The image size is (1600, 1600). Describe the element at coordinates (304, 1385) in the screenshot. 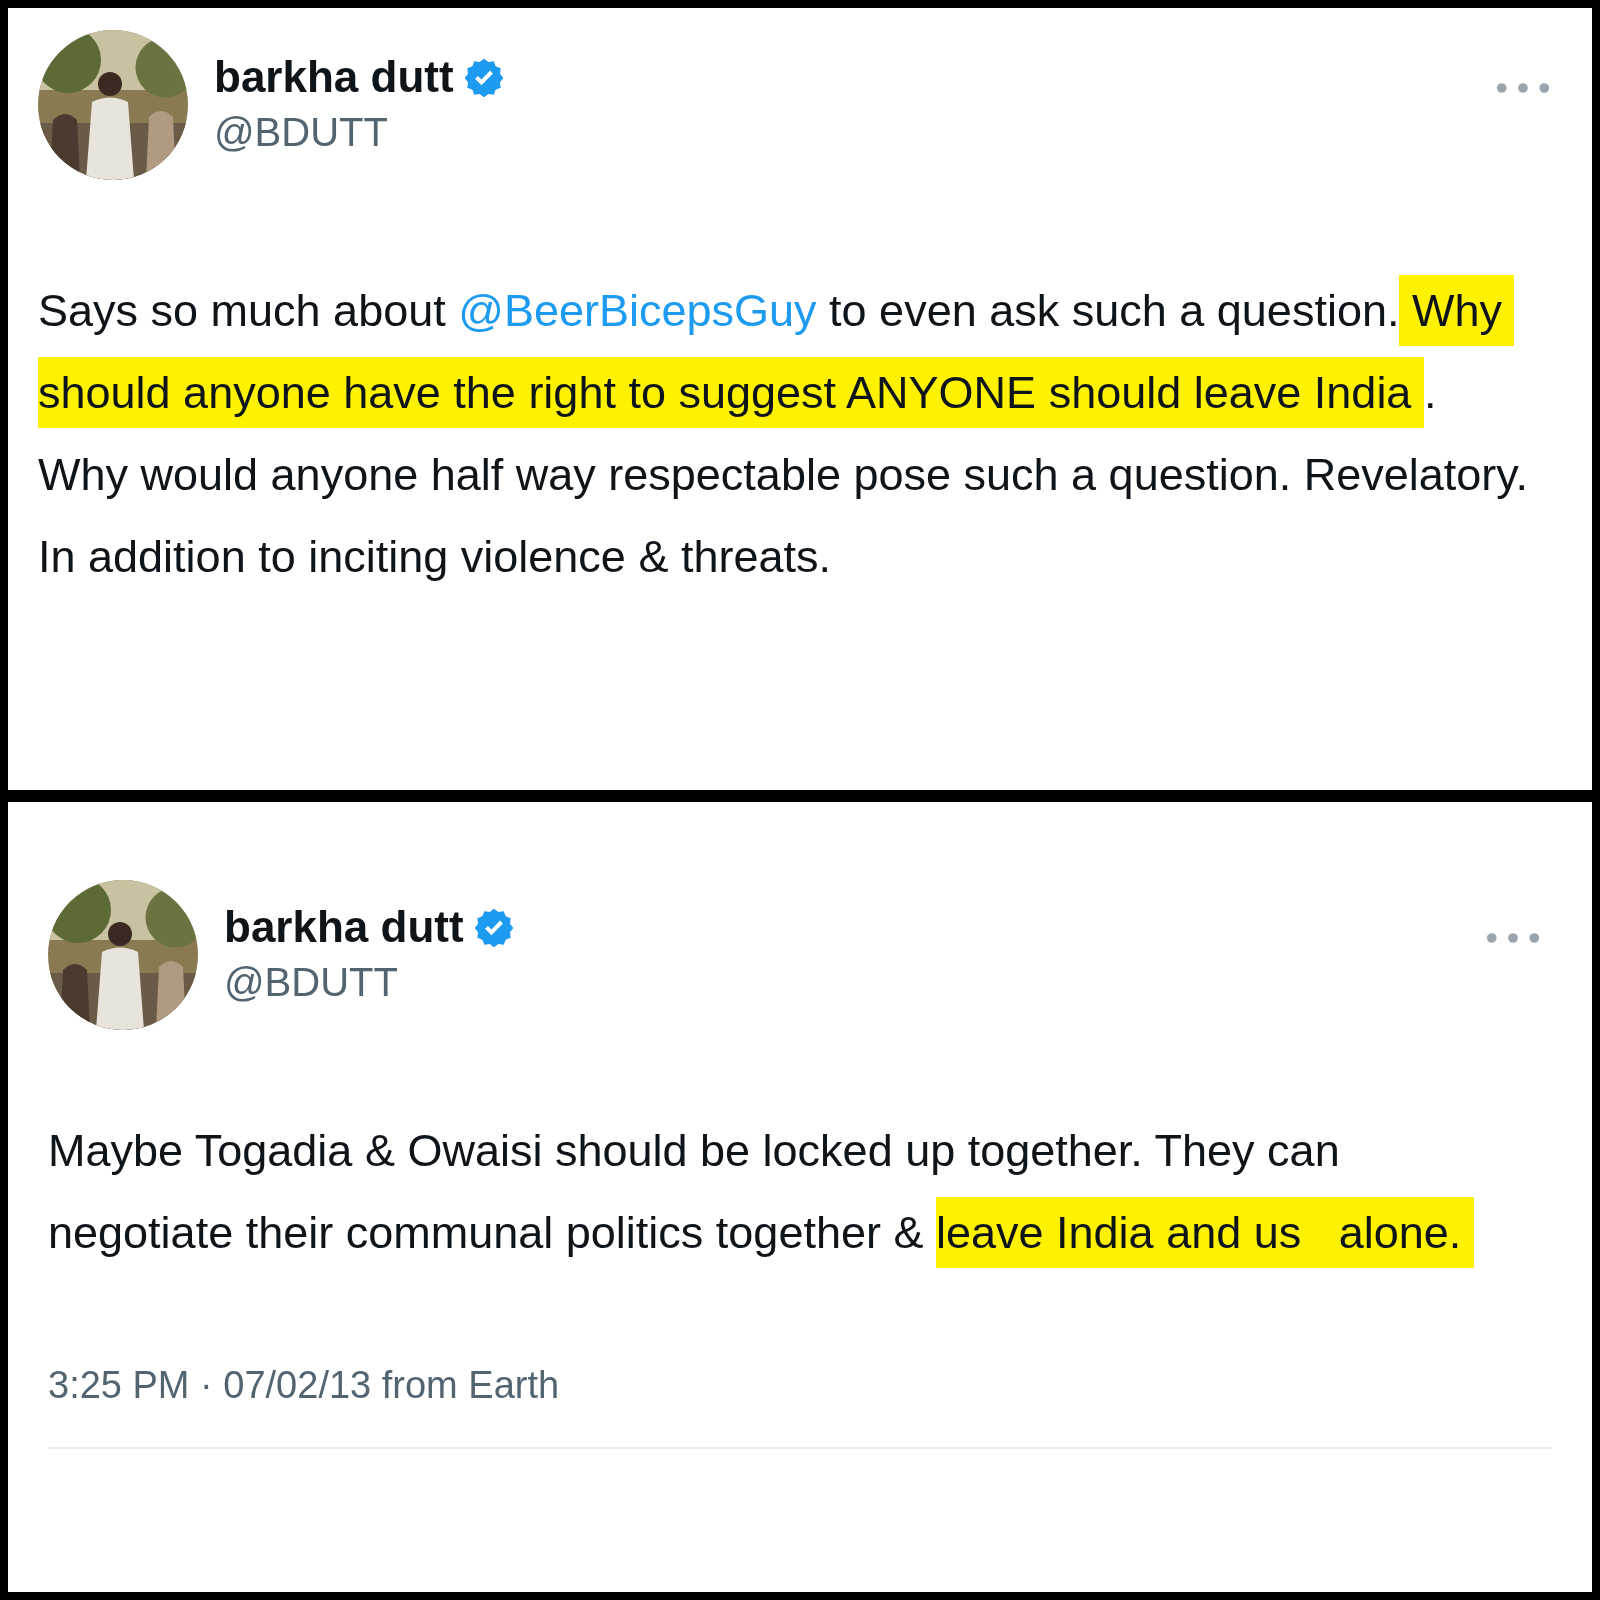

I see `tweet-timestamp: 3:25 PM · 07/02/13 from Earth` at that location.